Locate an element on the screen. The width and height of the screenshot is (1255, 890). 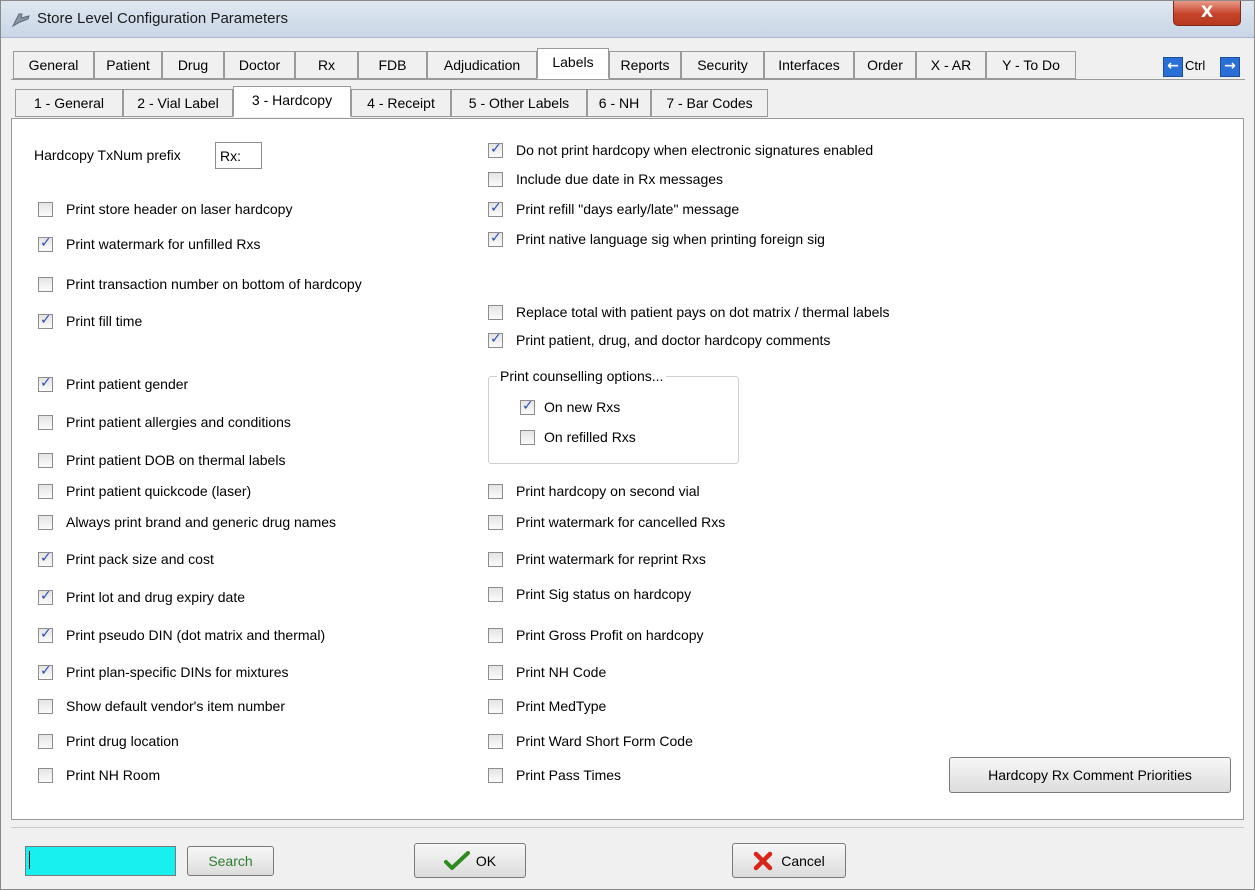
close-button: X is located at coordinates (1207, 13).